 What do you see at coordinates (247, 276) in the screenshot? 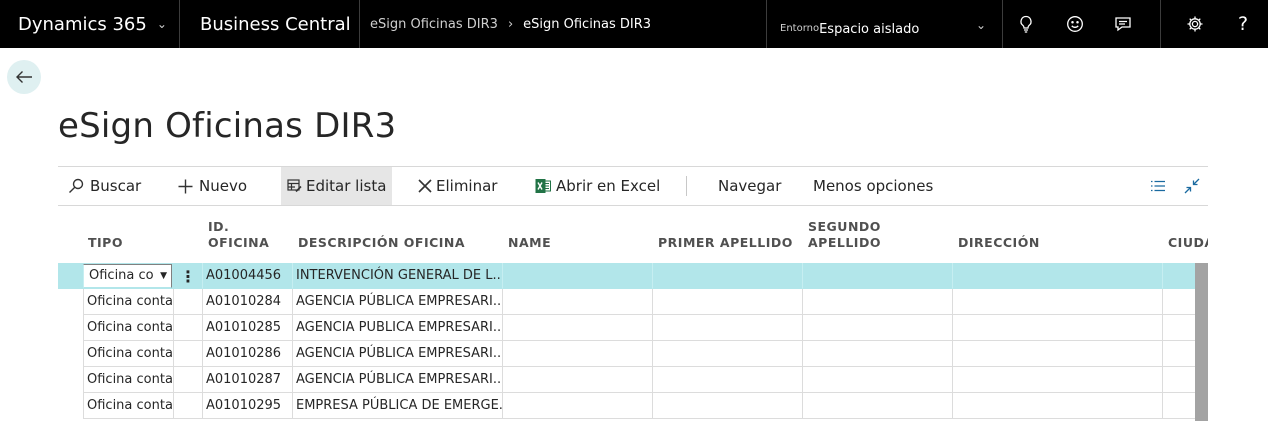
I see `id-cell: A01004456` at bounding box center [247, 276].